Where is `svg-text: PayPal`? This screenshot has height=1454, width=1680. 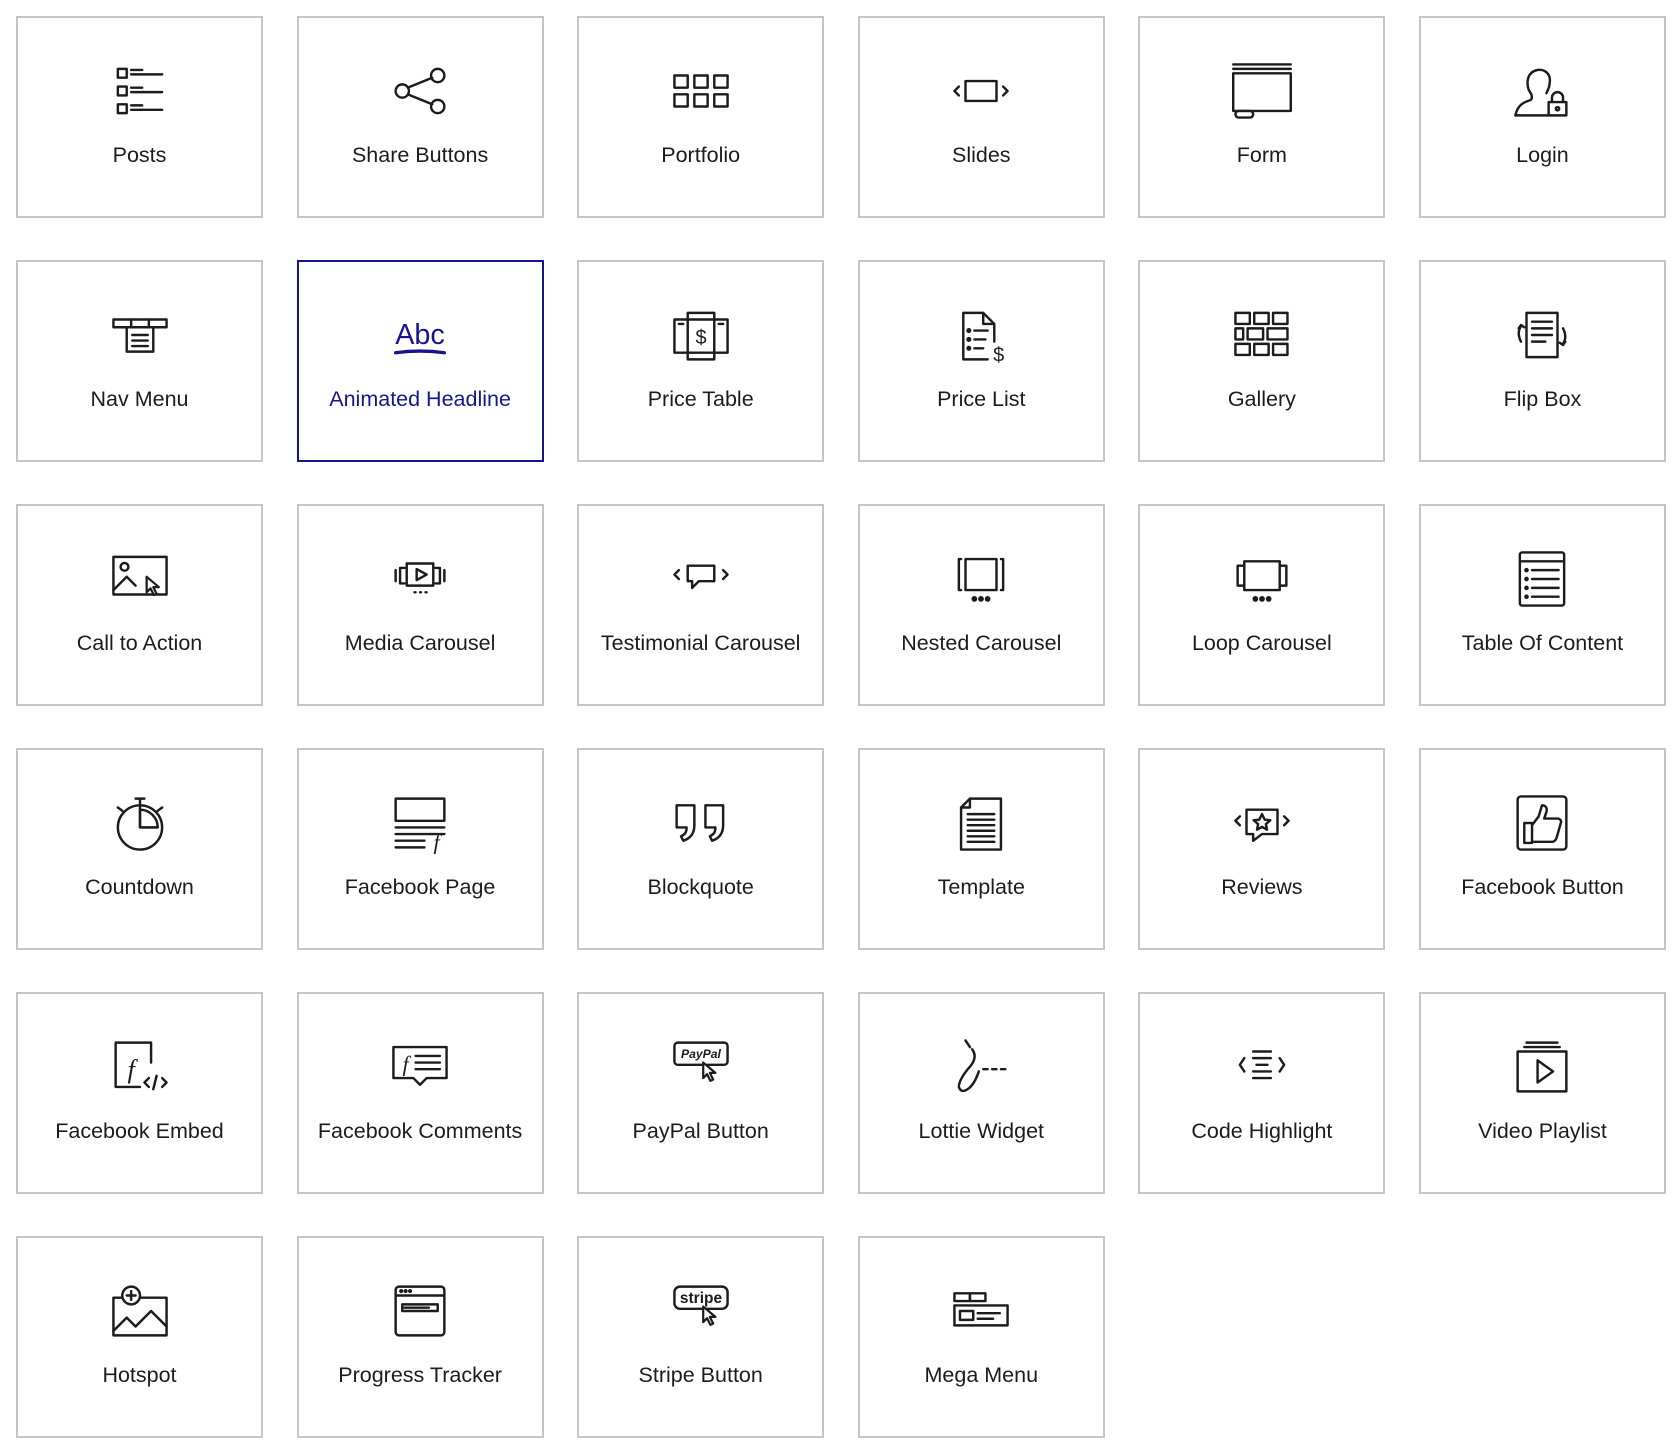
svg-text: PayPal is located at coordinates (701, 1054).